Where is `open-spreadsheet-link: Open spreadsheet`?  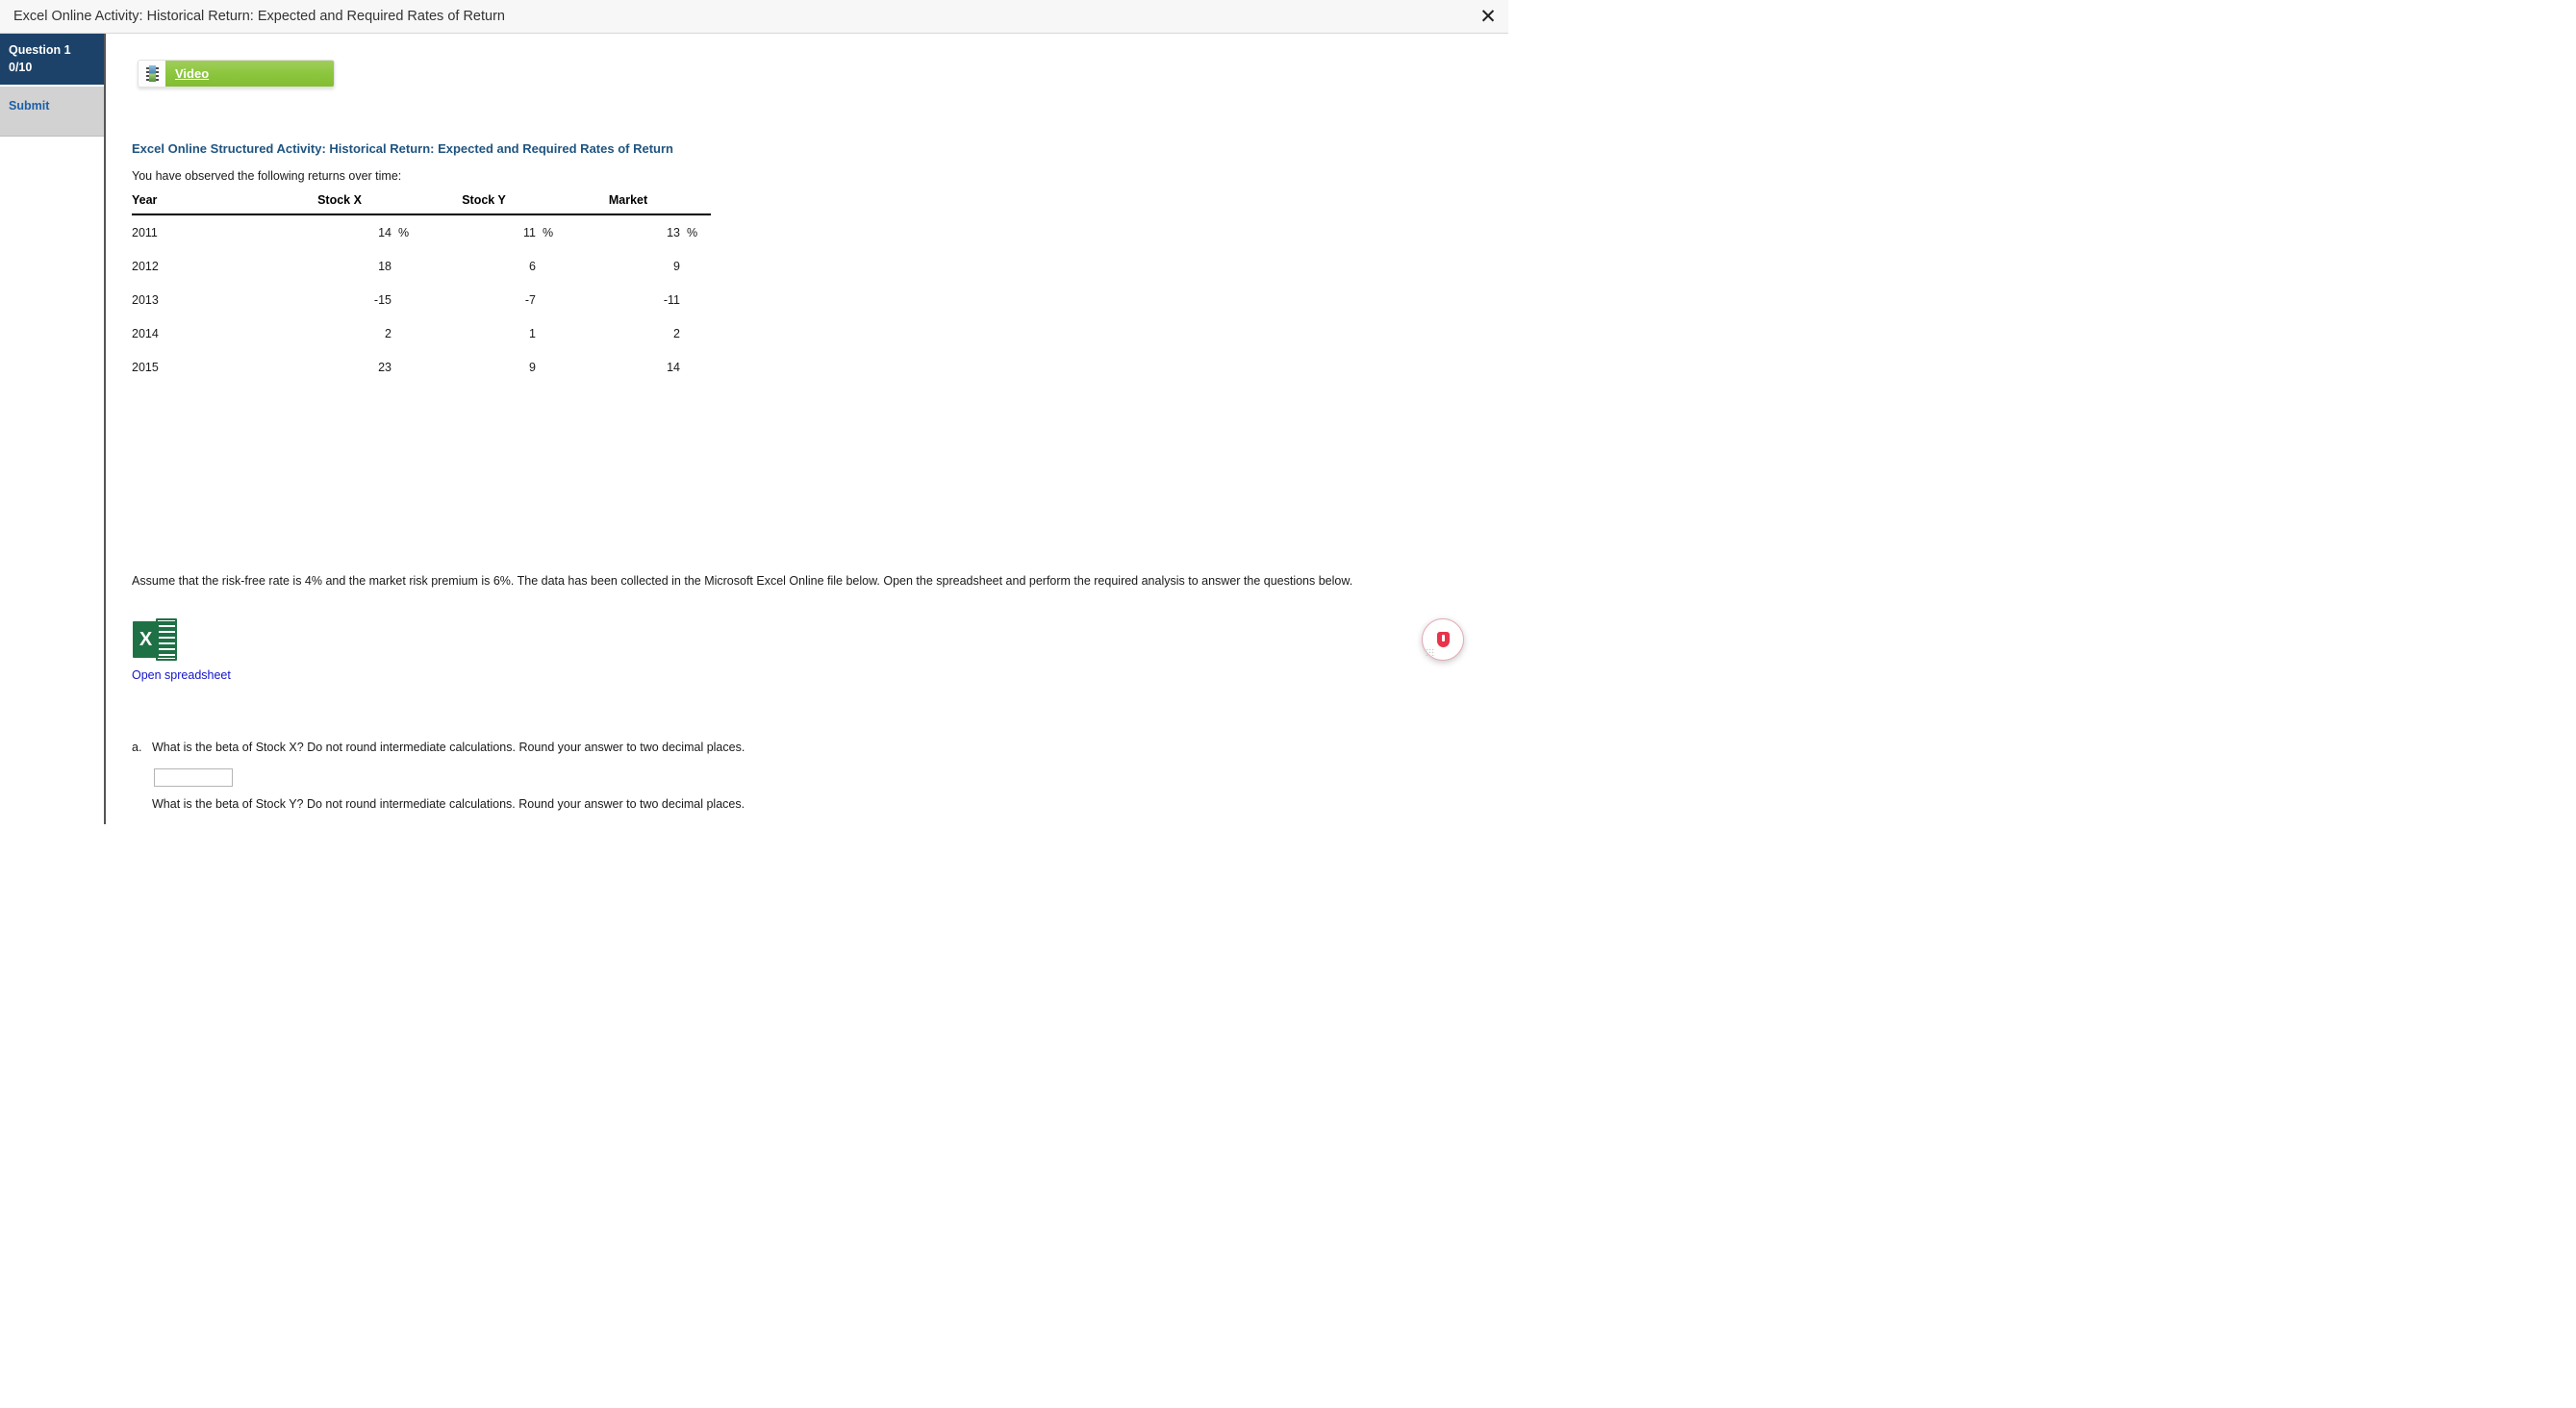 open-spreadsheet-link: Open spreadsheet is located at coordinates (181, 675).